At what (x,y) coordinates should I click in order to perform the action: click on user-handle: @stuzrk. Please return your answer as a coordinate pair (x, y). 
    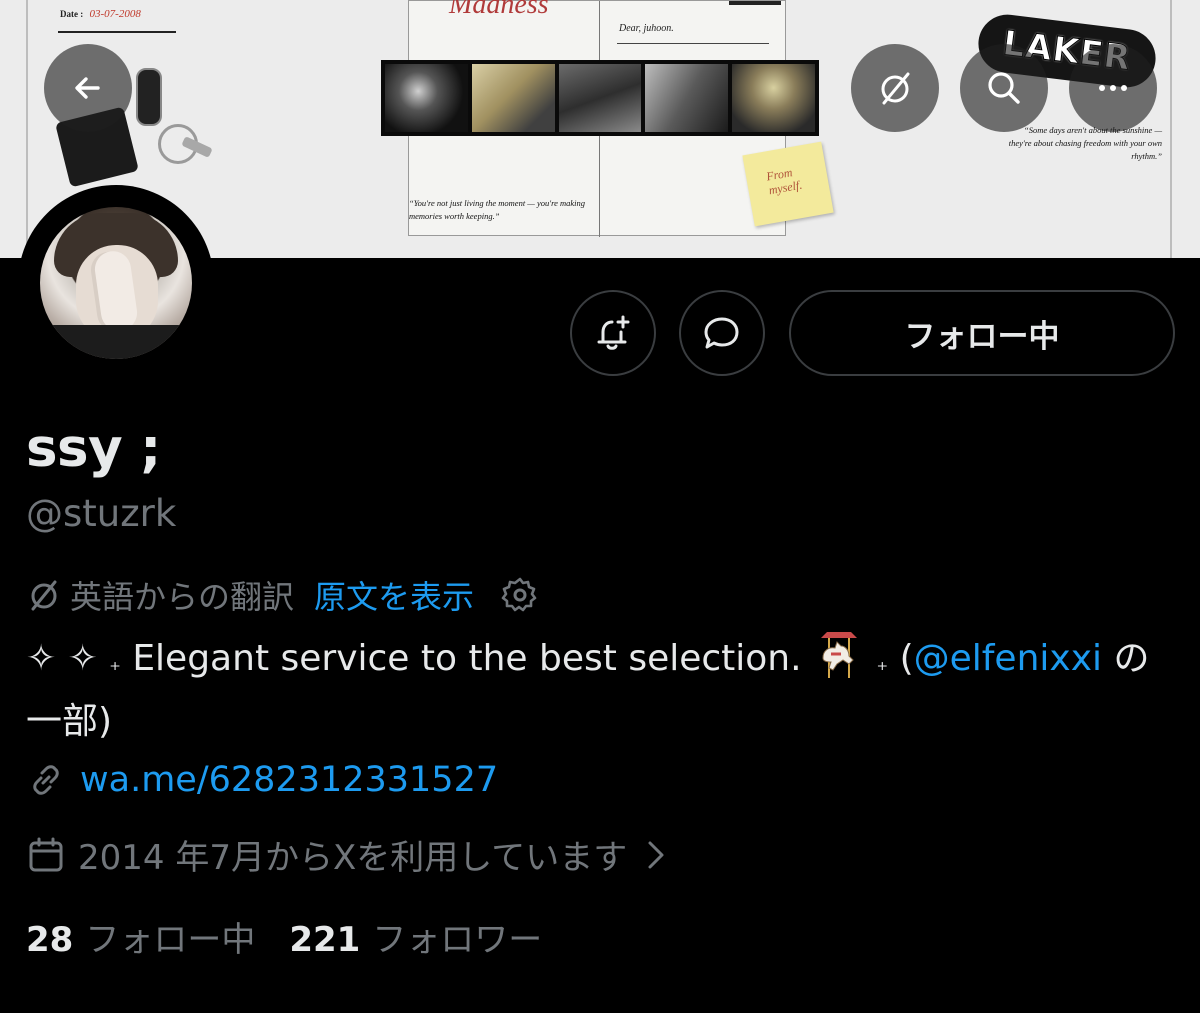
    Looking at the image, I should click on (101, 513).